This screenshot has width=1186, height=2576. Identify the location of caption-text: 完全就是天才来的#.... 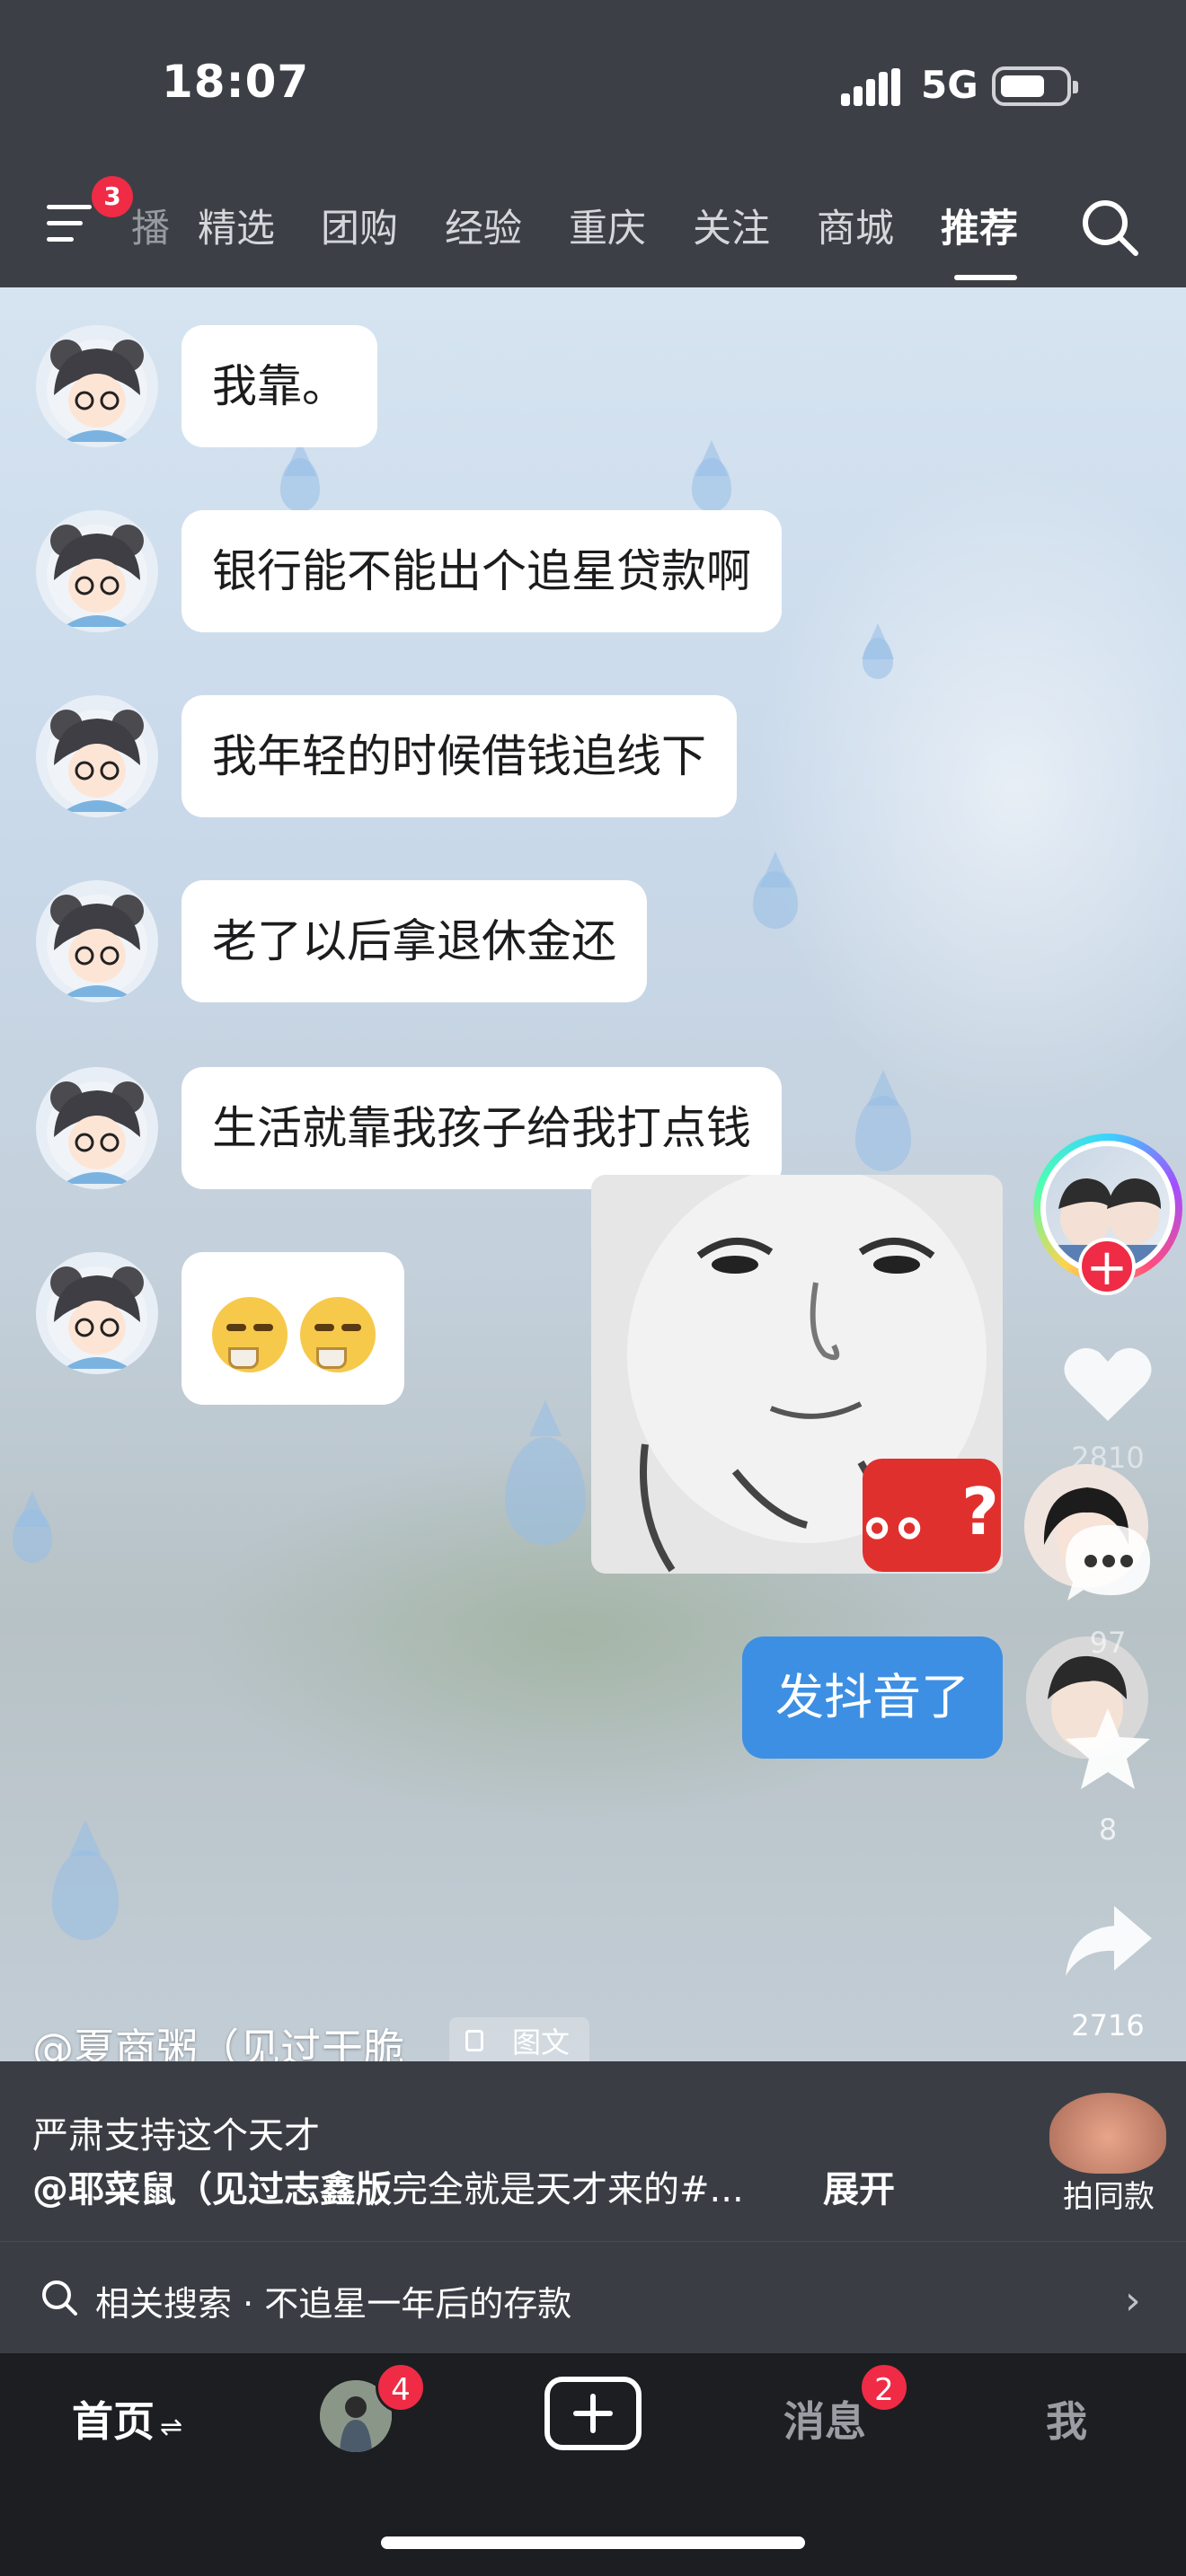
(568, 2189).